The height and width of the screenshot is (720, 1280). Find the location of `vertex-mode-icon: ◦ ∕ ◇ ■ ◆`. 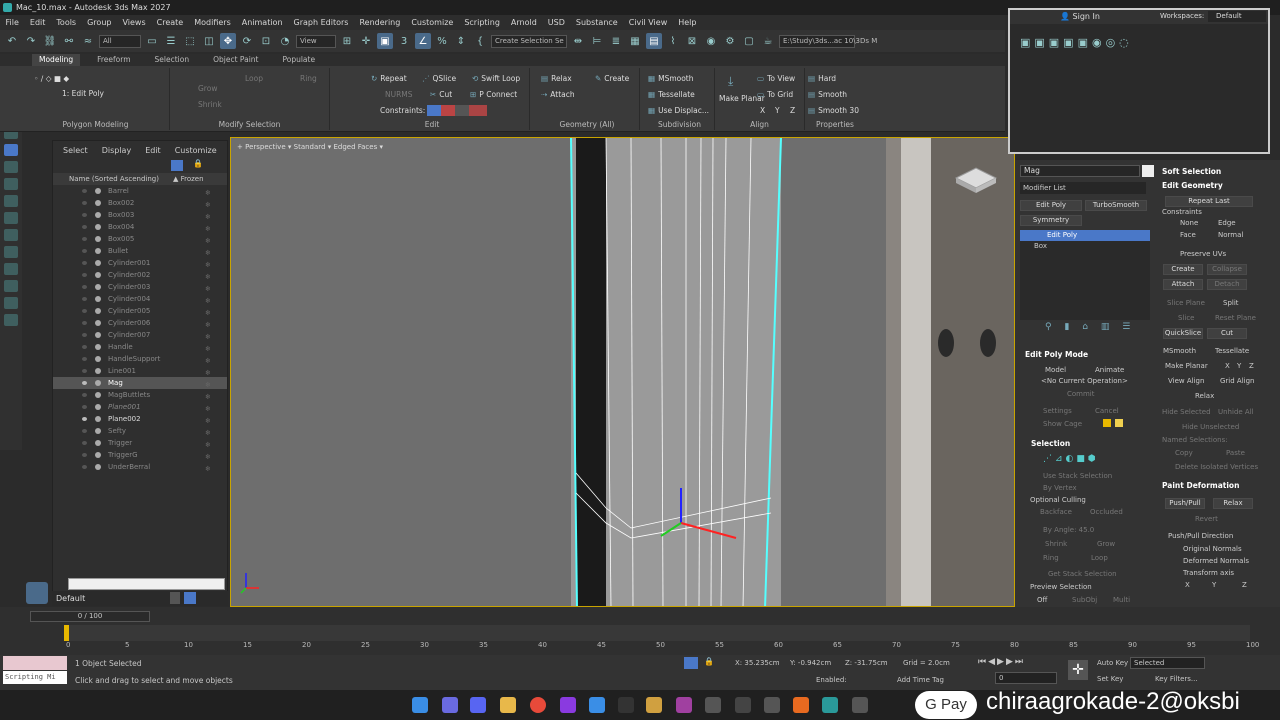

vertex-mode-icon: ◦ ∕ ◇ ■ ◆ is located at coordinates (51, 78).